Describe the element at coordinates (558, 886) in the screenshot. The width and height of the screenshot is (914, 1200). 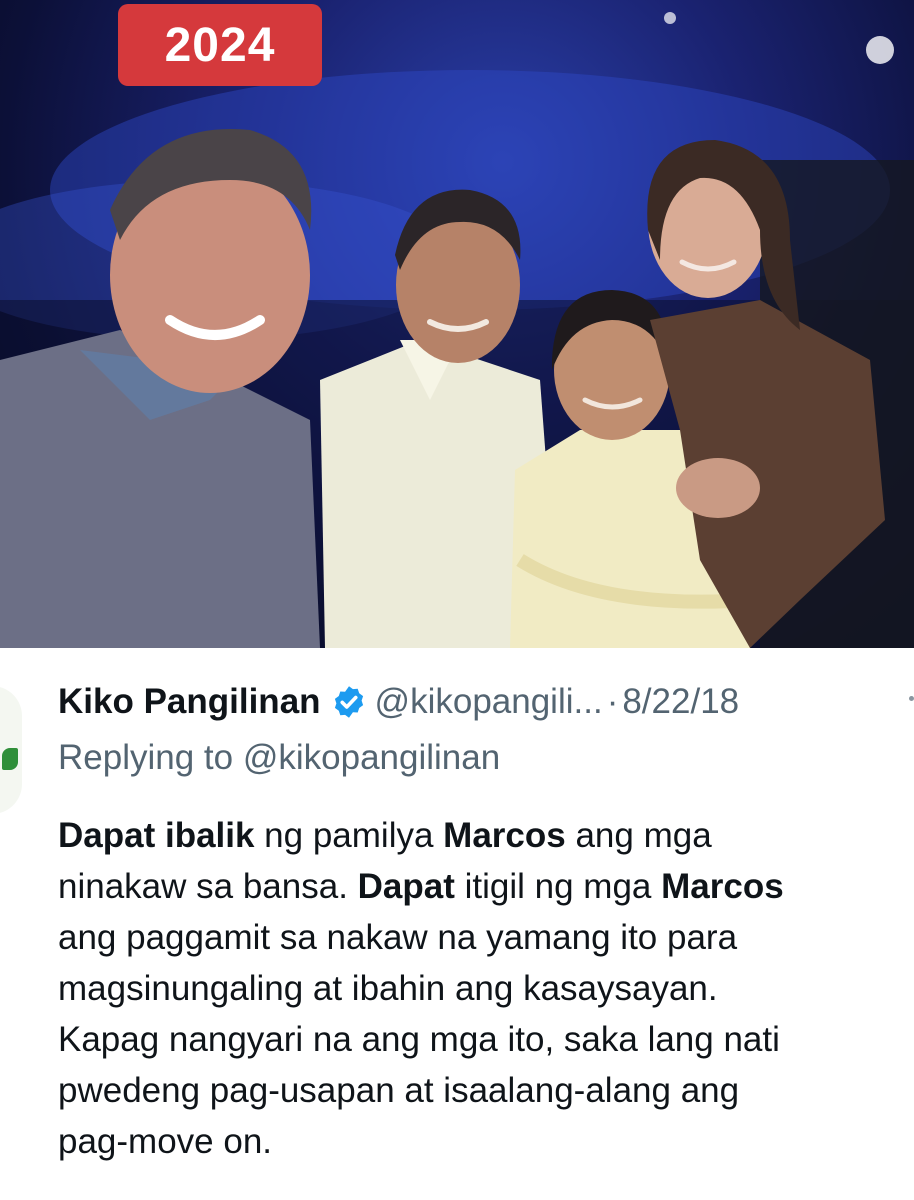
I see `tweet-text-run: itigil ng mga` at that location.